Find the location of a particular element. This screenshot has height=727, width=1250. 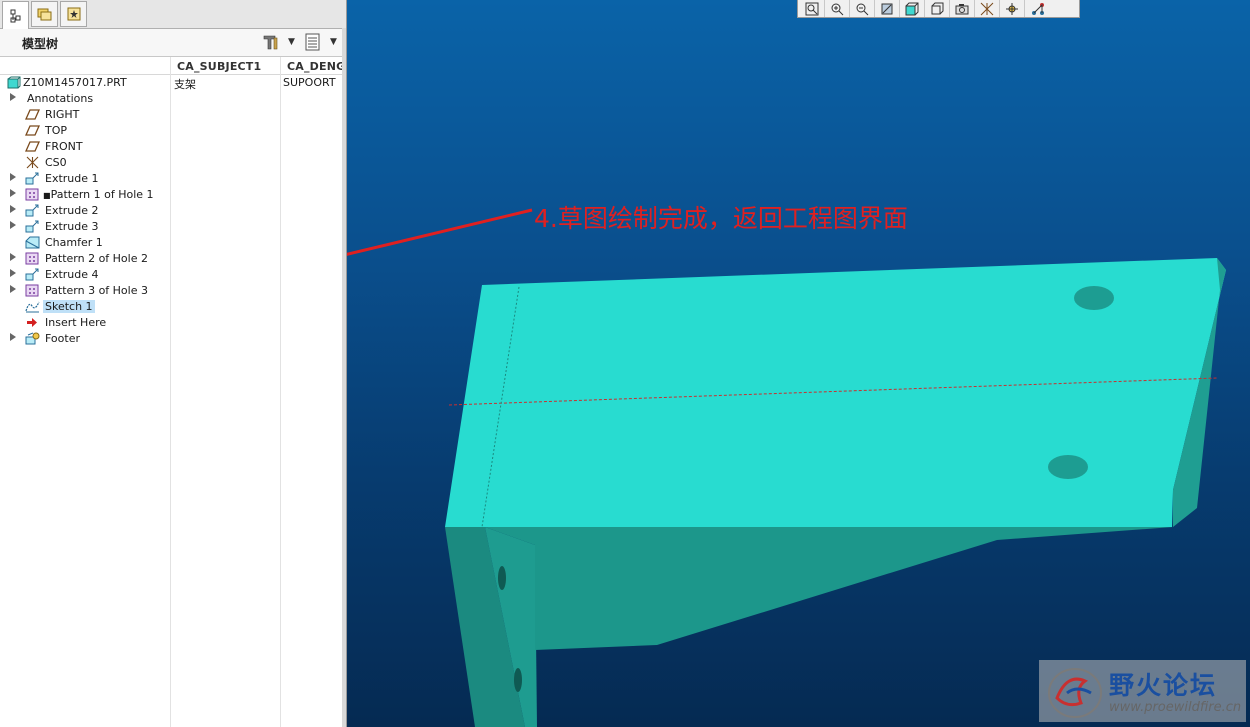

repaint-icon is located at coordinates (887, 8).